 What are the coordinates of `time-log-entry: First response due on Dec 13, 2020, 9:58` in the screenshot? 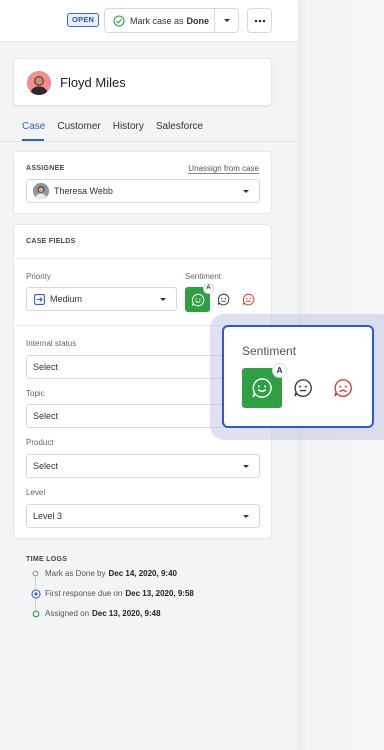 It's located at (112, 593).